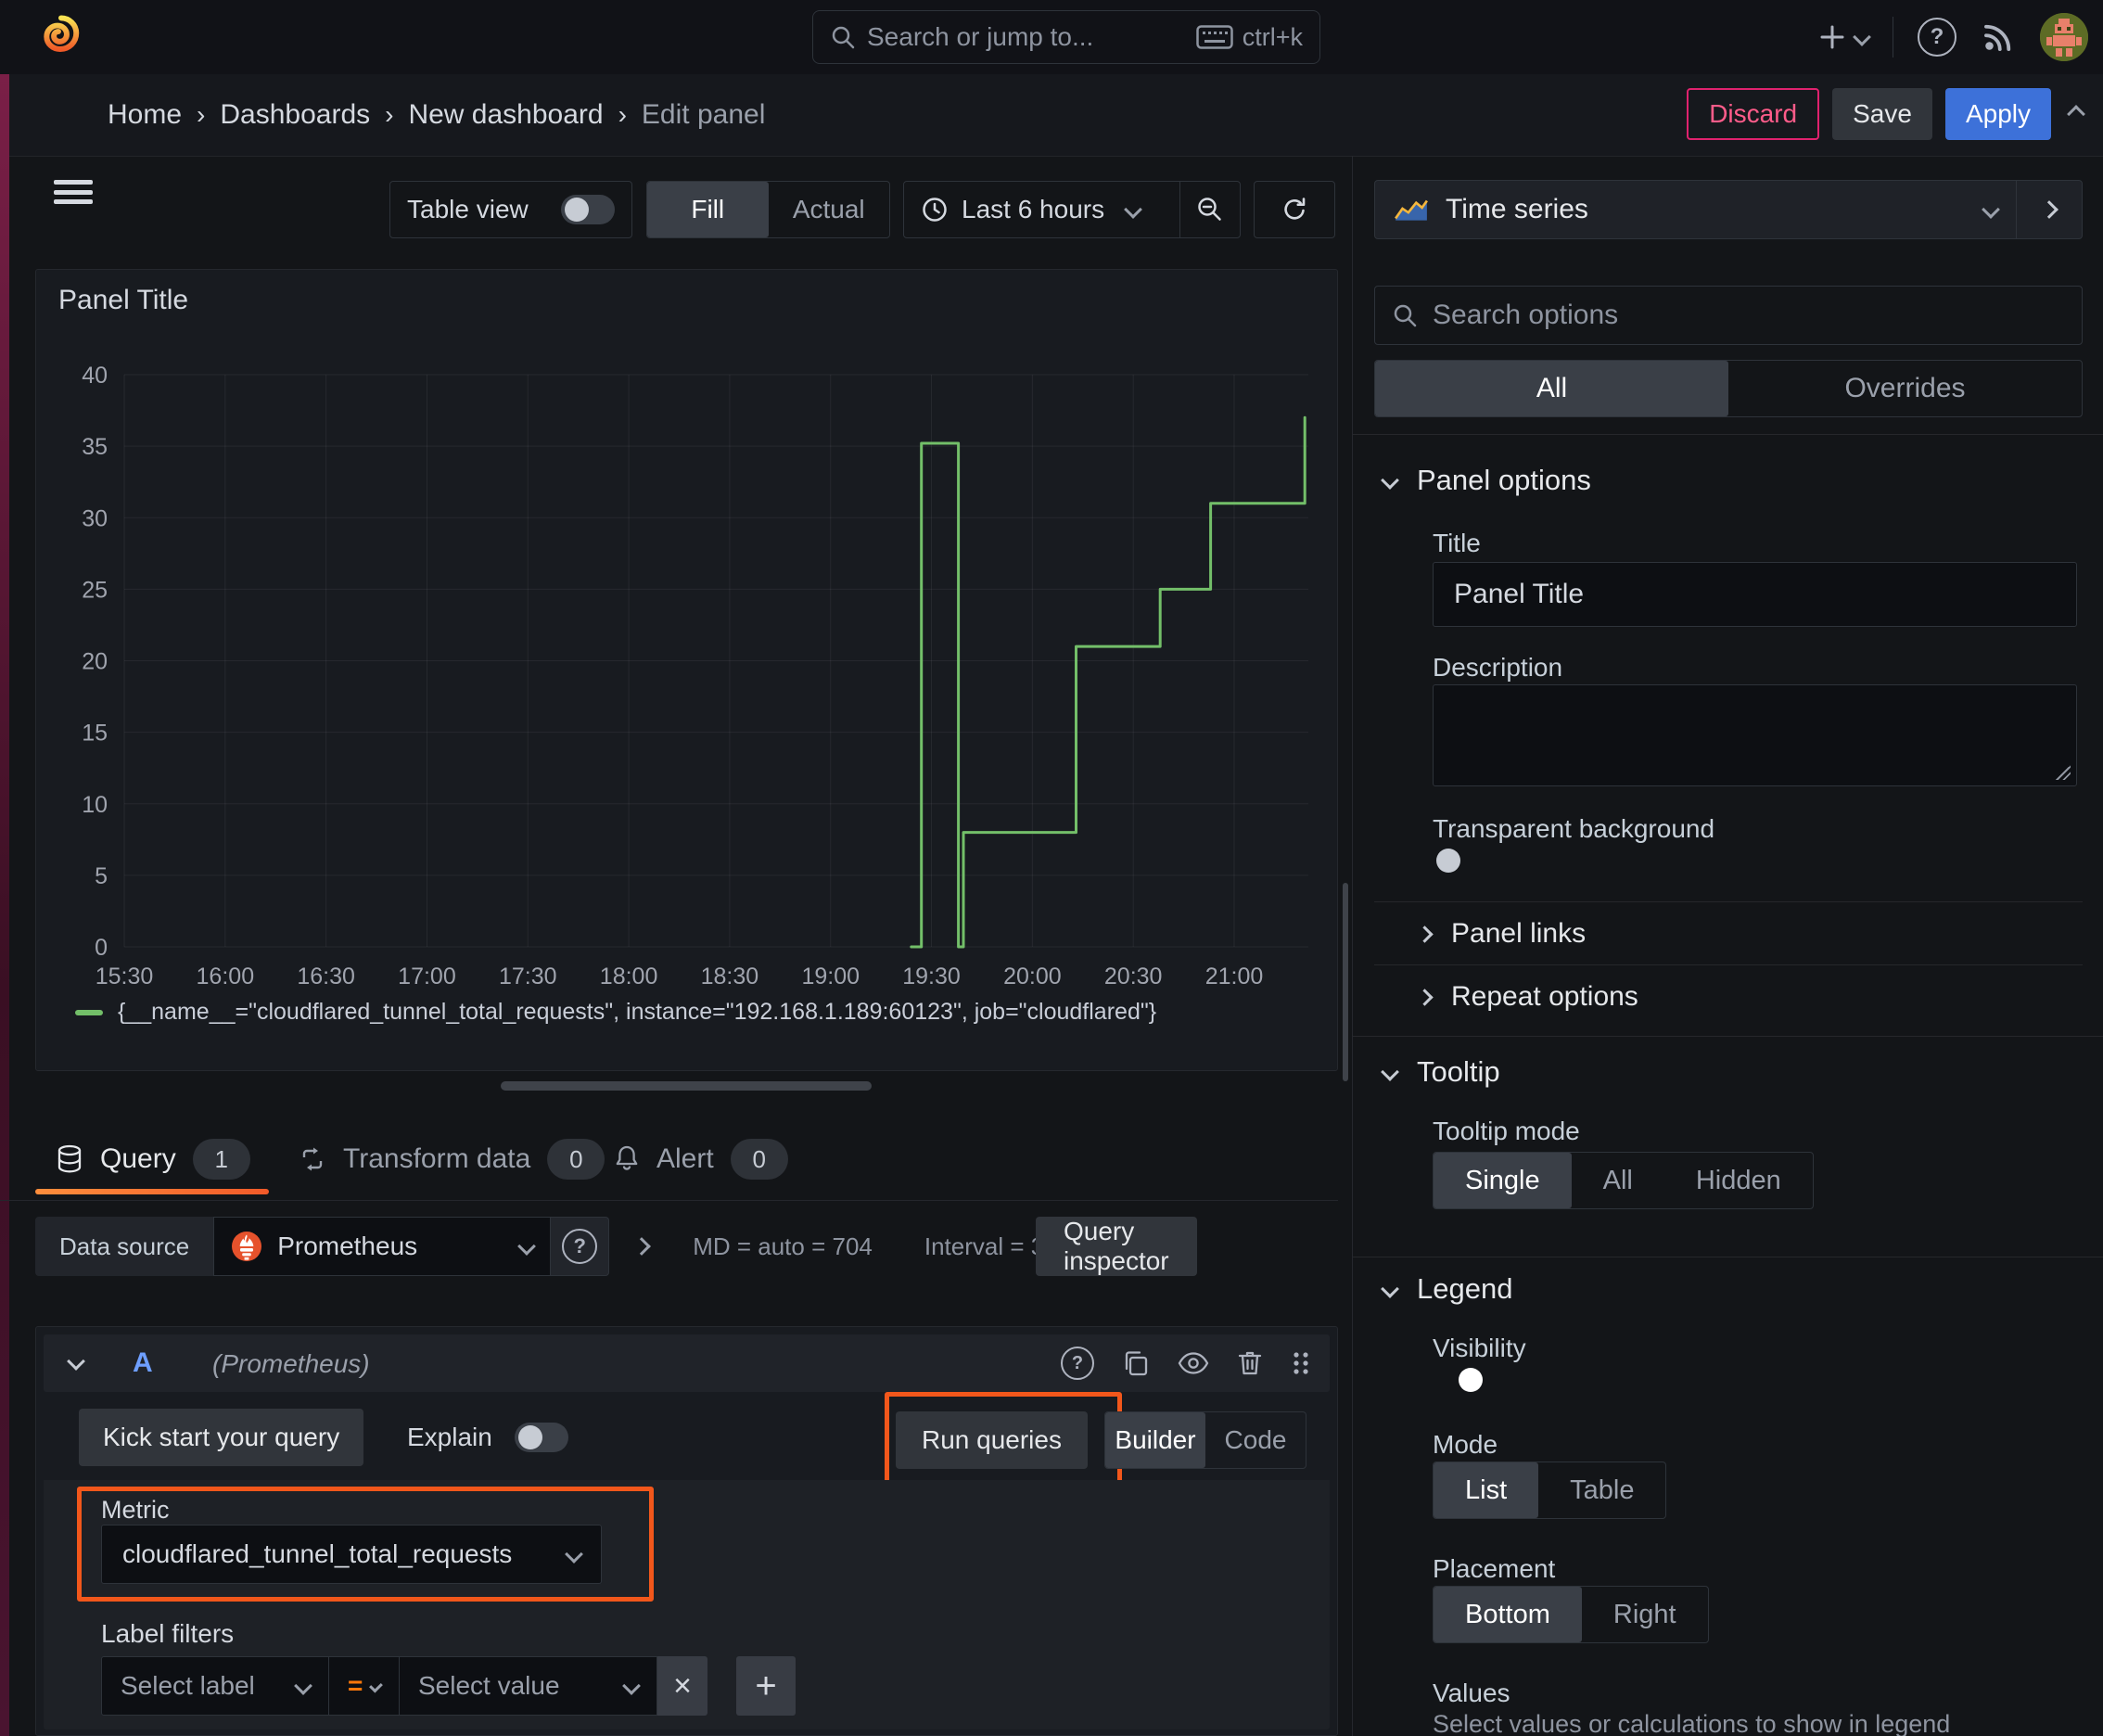 The height and width of the screenshot is (1736, 2103). Describe the element at coordinates (686, 1086) in the screenshot. I see `horizontal-scrollbar` at that location.